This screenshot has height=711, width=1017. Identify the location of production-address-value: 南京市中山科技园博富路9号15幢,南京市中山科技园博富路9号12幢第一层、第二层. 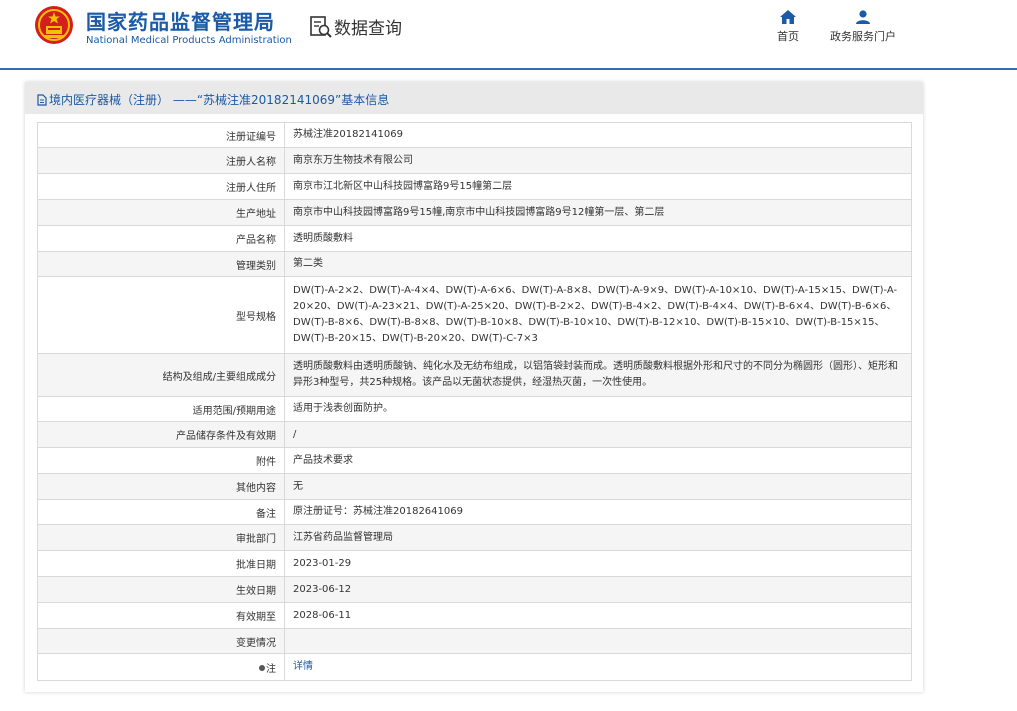
(598, 212).